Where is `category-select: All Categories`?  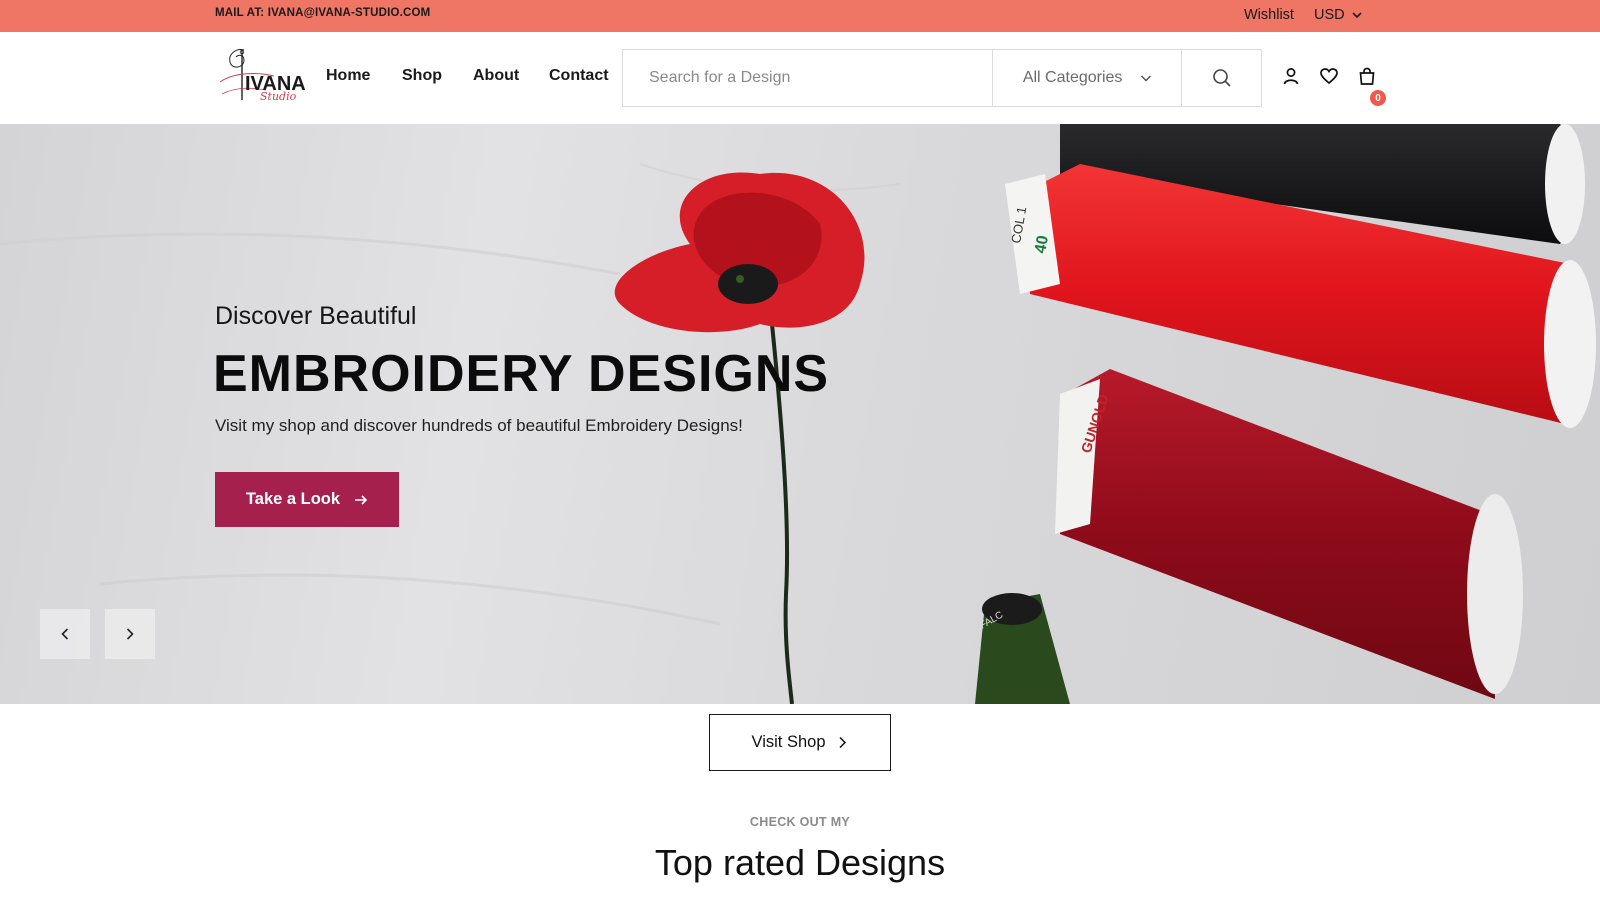 category-select: All Categories is located at coordinates (1086, 78).